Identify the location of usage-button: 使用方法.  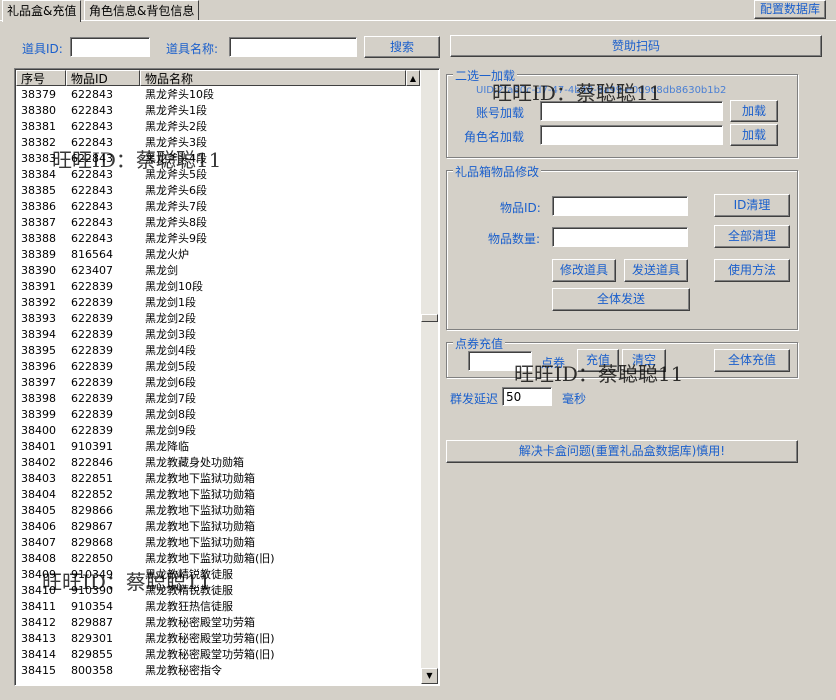
(752, 270).